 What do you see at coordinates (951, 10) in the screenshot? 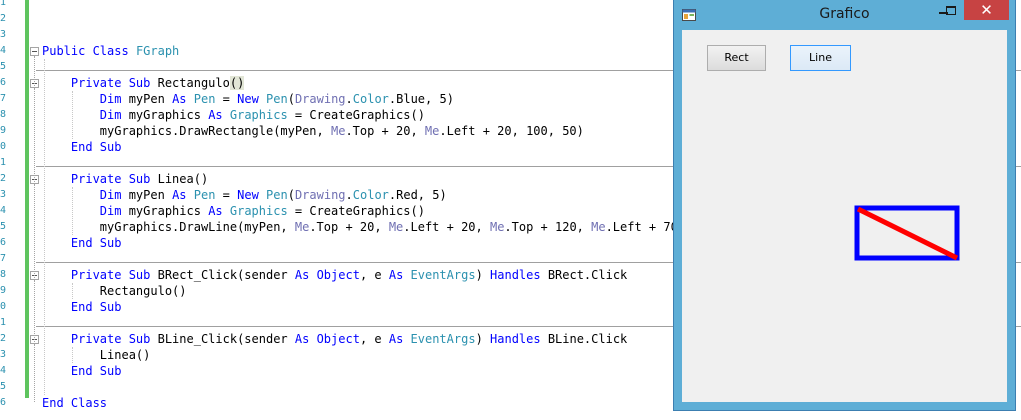
I see `maximize-button` at bounding box center [951, 10].